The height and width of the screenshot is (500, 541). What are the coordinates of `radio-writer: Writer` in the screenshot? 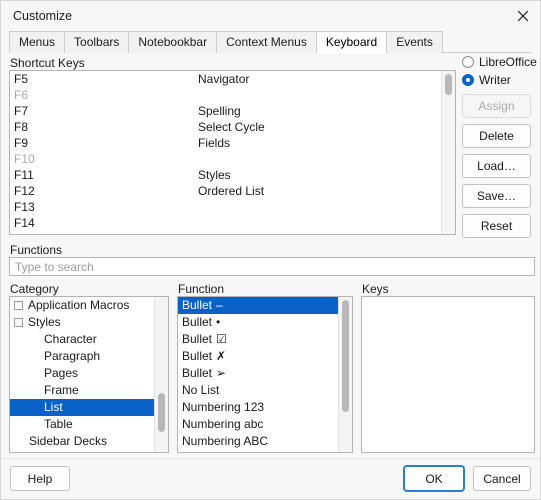 It's located at (499, 79).